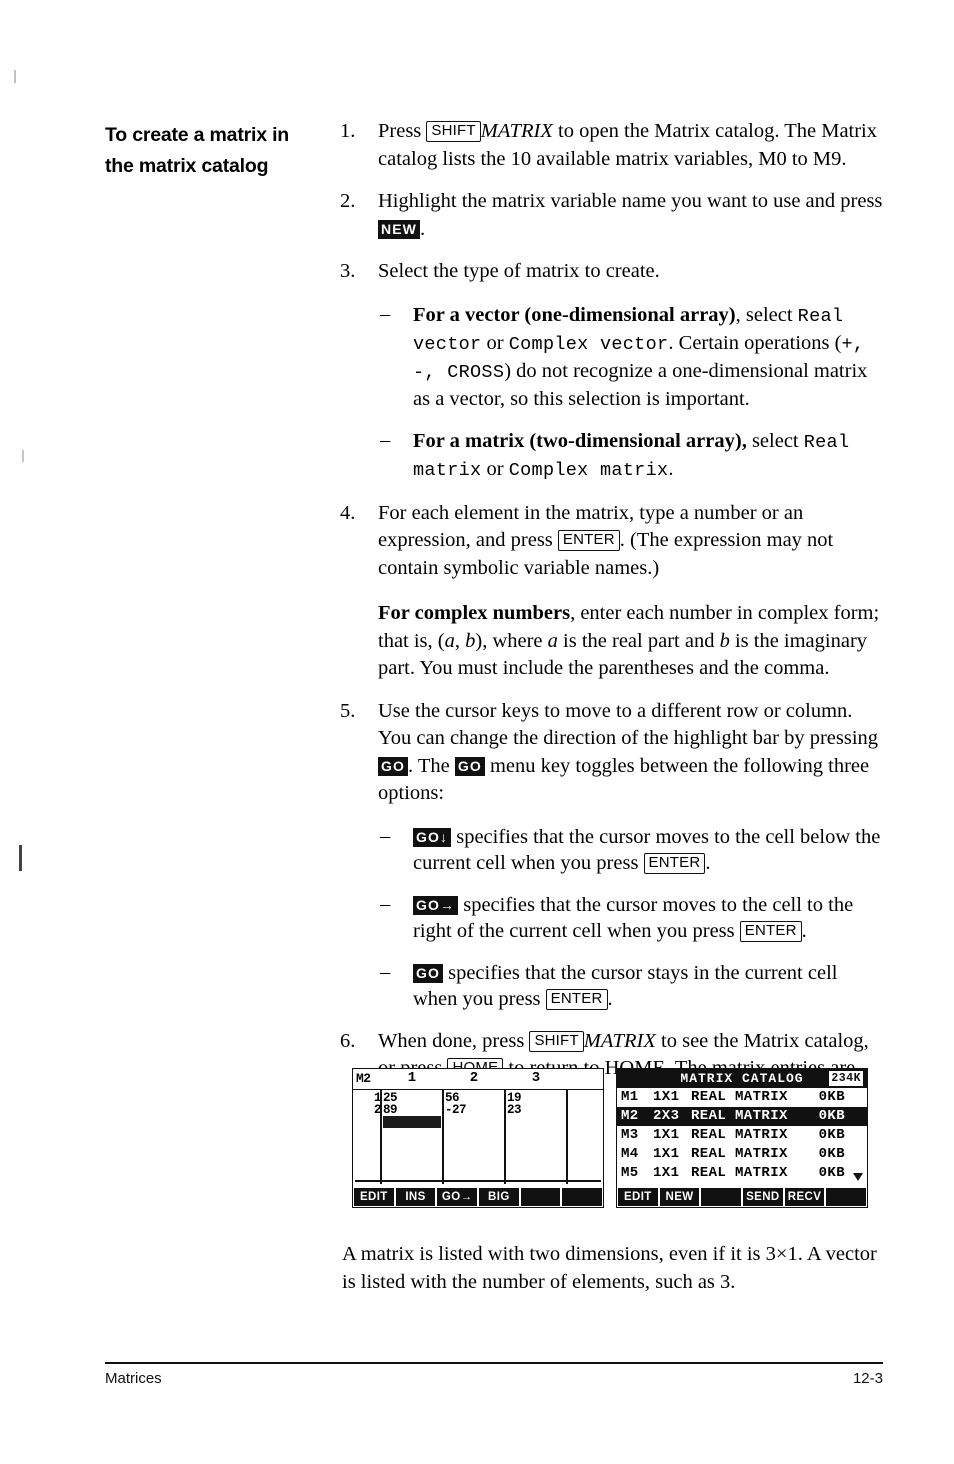 This screenshot has width=954, height=1464. I want to click on emphasis-bold: For a matrix (two-dimensional array),, so click(580, 440).